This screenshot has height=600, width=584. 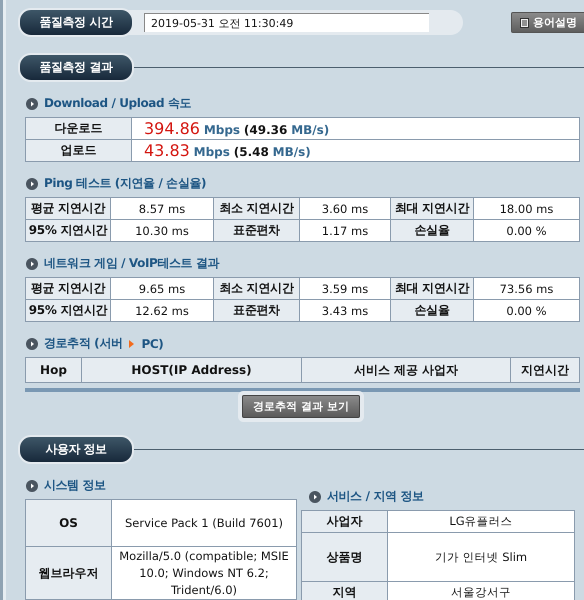 I want to click on table-cell: 3.59 ms, so click(x=345, y=289).